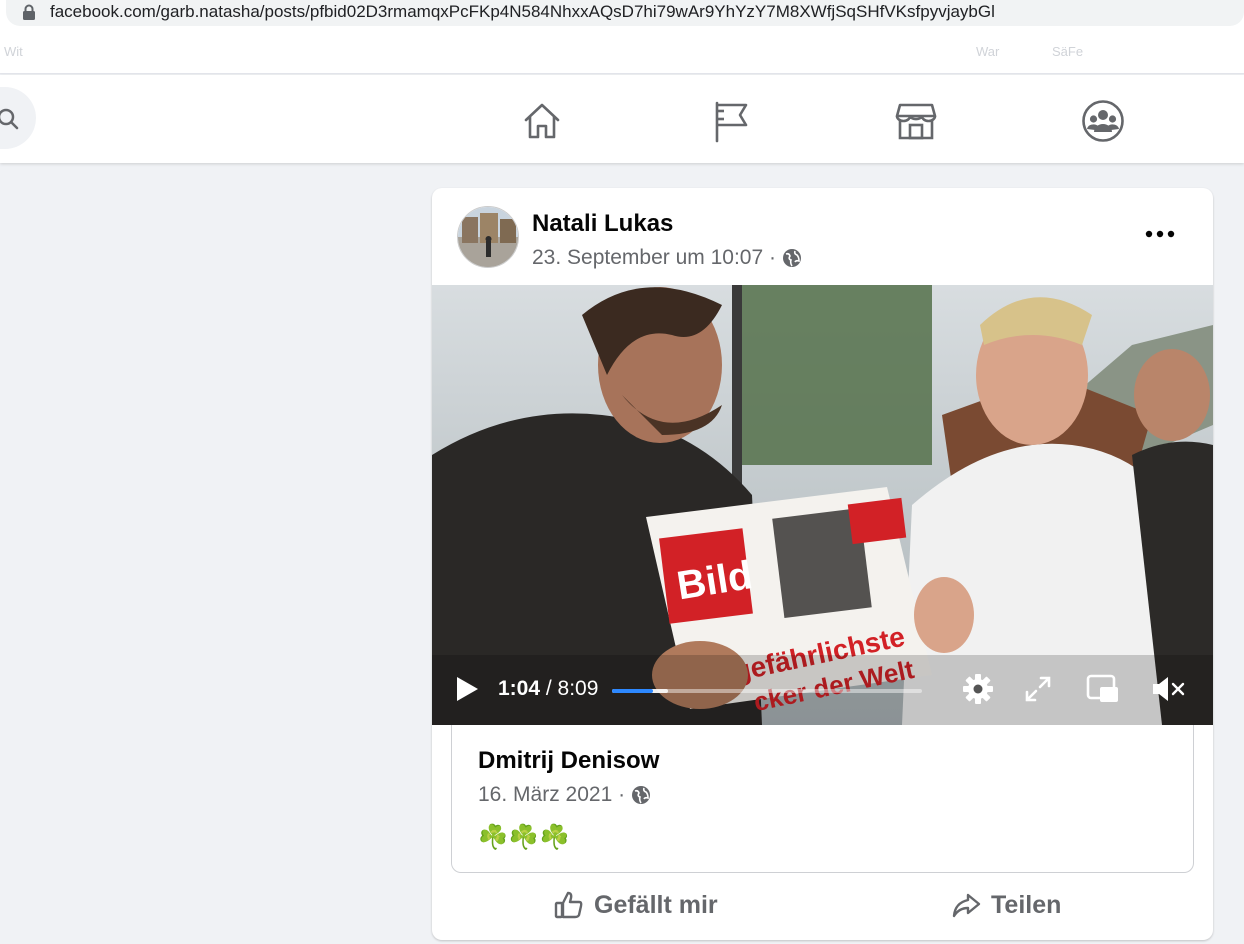  I want to click on post-action-bar: Gefällt mir Teilen, so click(822, 906).